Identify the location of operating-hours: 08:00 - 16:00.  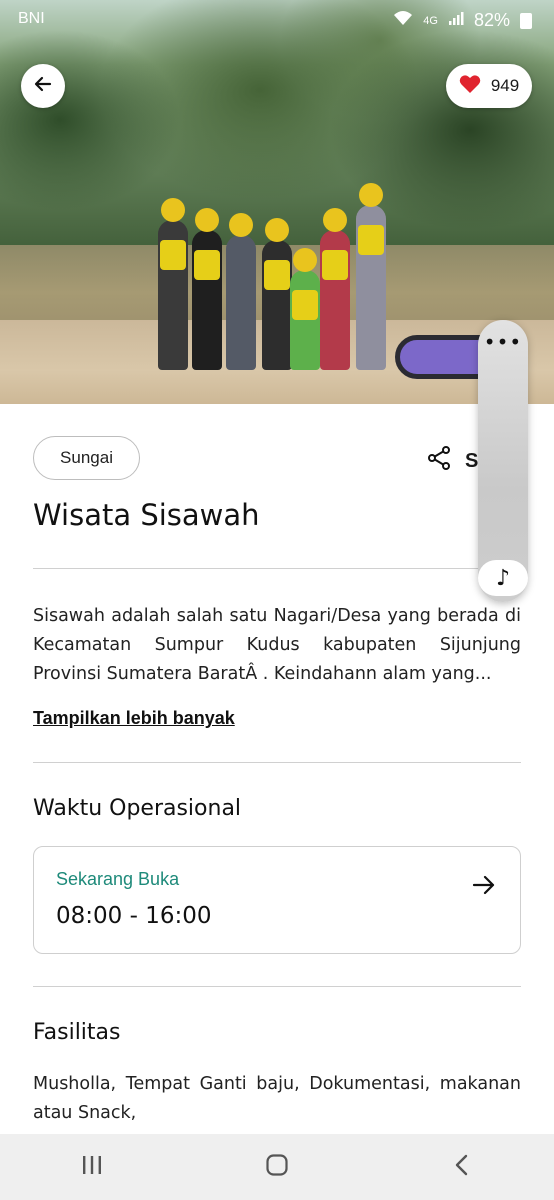
(134, 916).